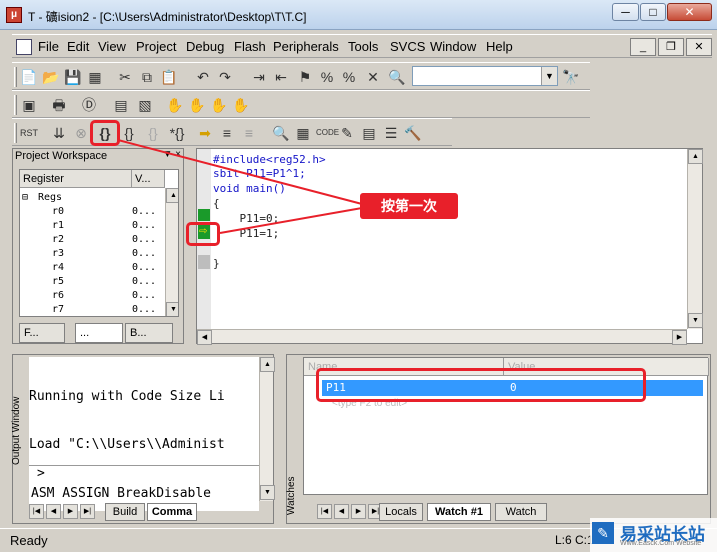 This screenshot has width=717, height=552. I want to click on tab-watch-2: Watch, so click(521, 512).